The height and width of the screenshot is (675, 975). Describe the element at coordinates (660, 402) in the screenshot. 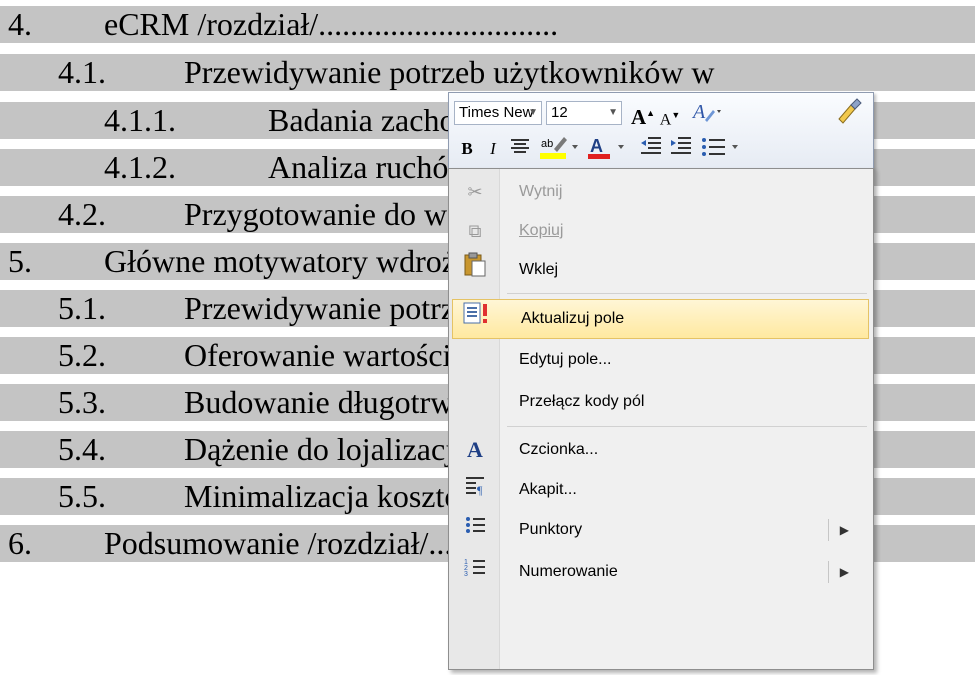

I see `menu-item-toggle-field-codes: Przełącz kody pól` at that location.